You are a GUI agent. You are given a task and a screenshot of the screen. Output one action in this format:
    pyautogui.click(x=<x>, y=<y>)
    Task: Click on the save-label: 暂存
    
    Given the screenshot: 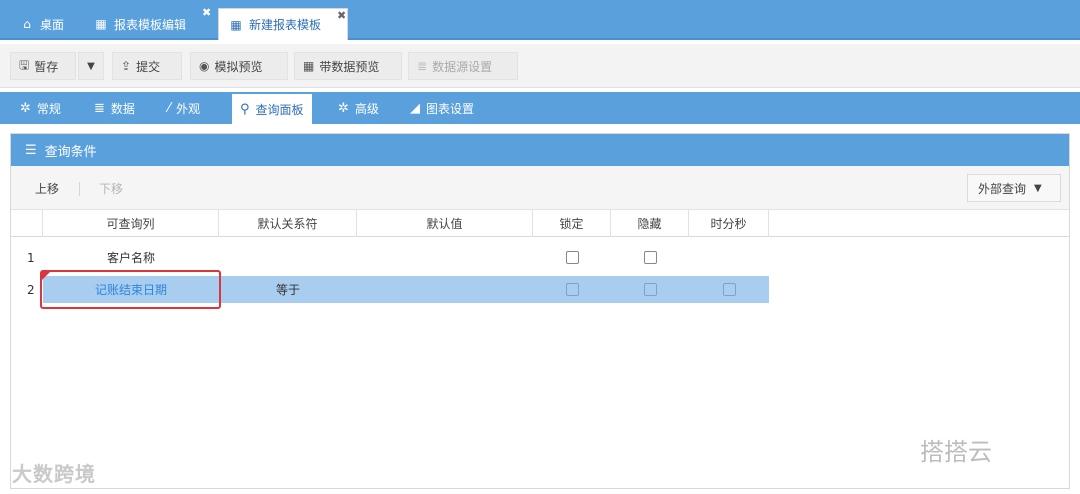 What is the action you would take?
    pyautogui.click(x=46, y=66)
    